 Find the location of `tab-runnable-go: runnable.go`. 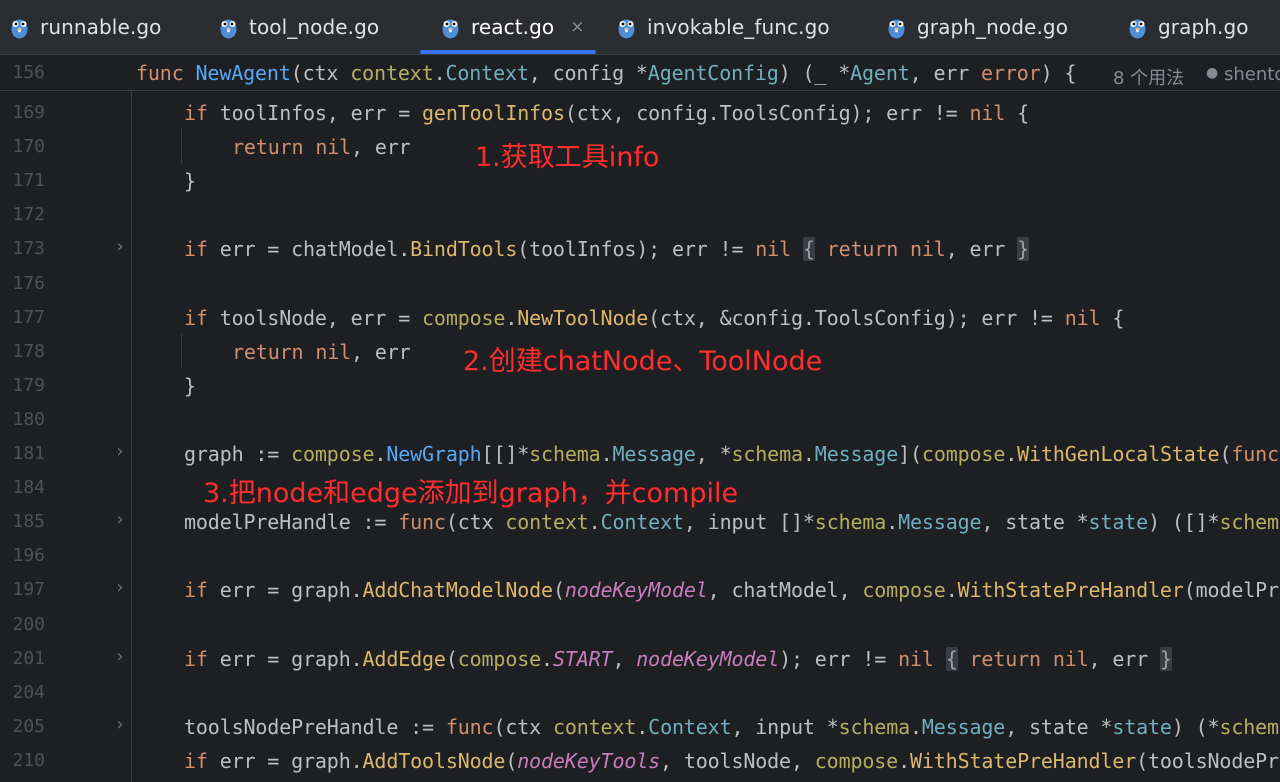

tab-runnable-go: runnable.go is located at coordinates (85, 27).